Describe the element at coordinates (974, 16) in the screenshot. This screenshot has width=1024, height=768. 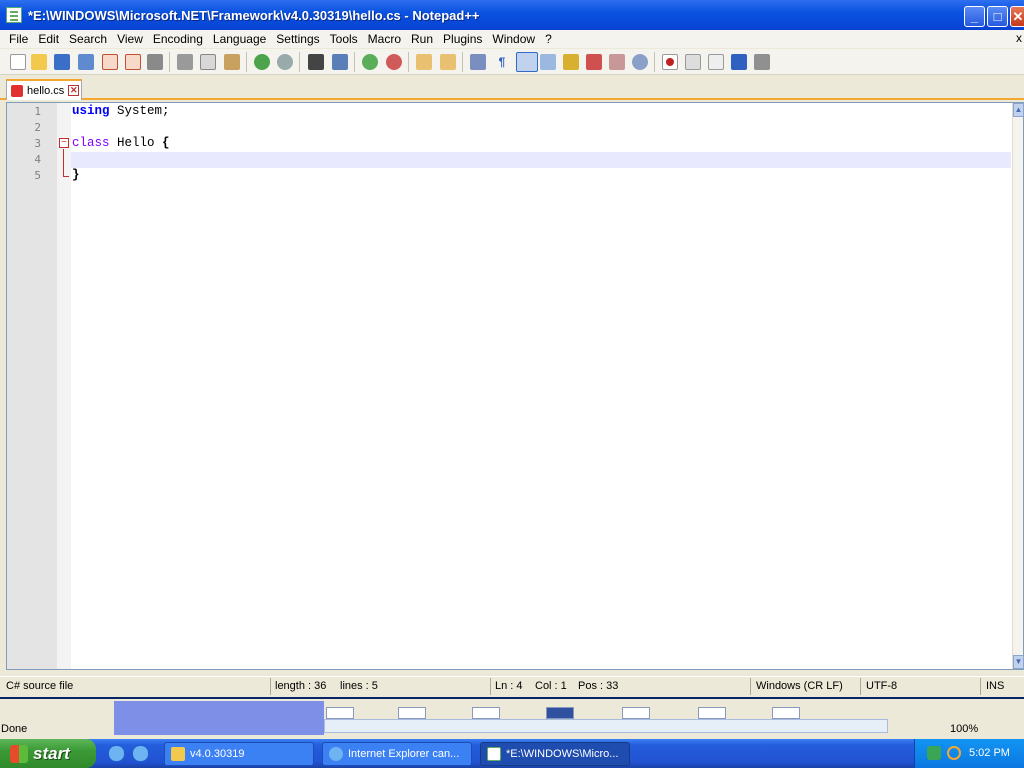
I see `minimize-button: _` at that location.